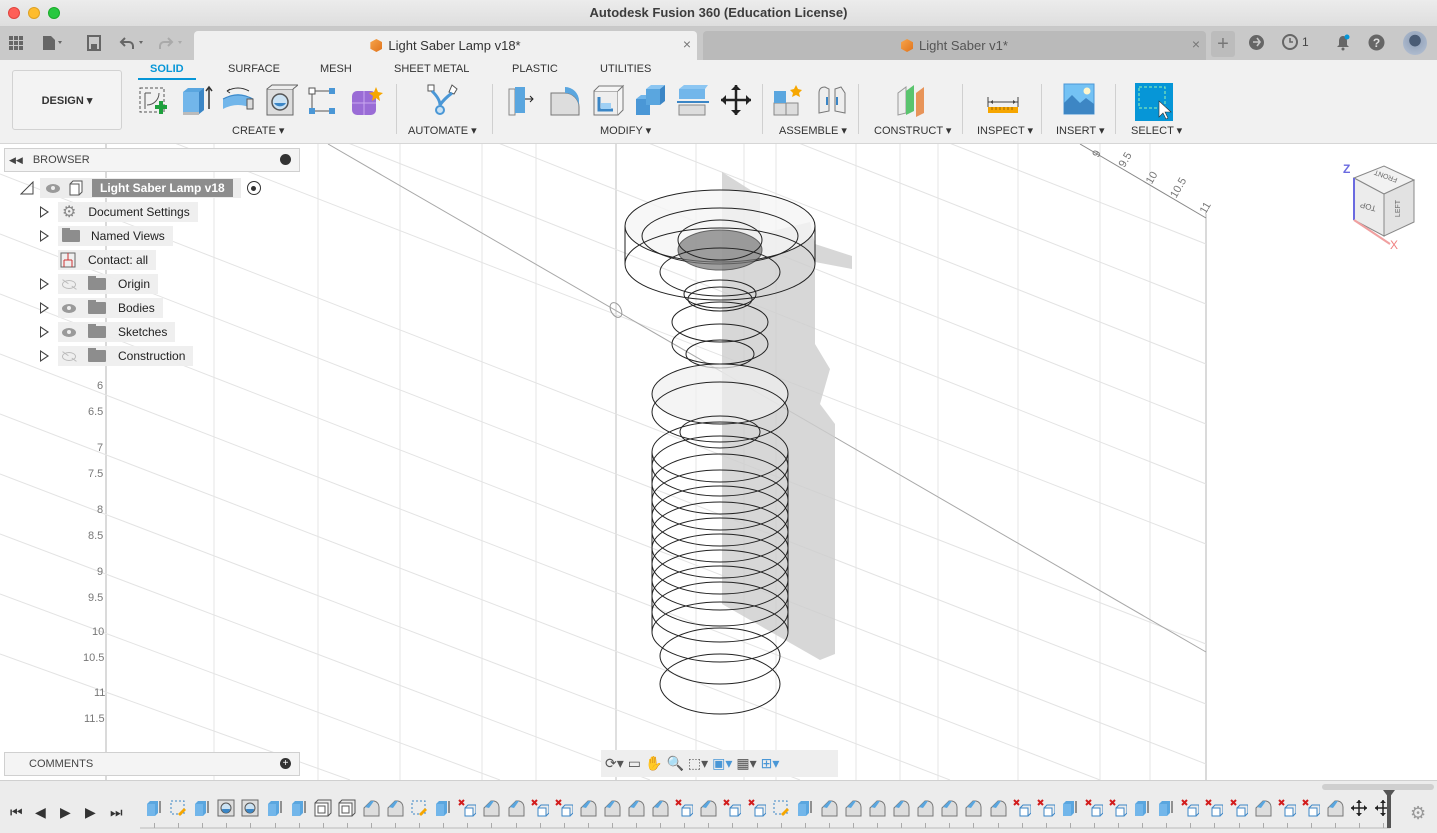  Describe the element at coordinates (1385, 207) in the screenshot. I see `view-cube: FRONT TOP LEFT Z X` at that location.